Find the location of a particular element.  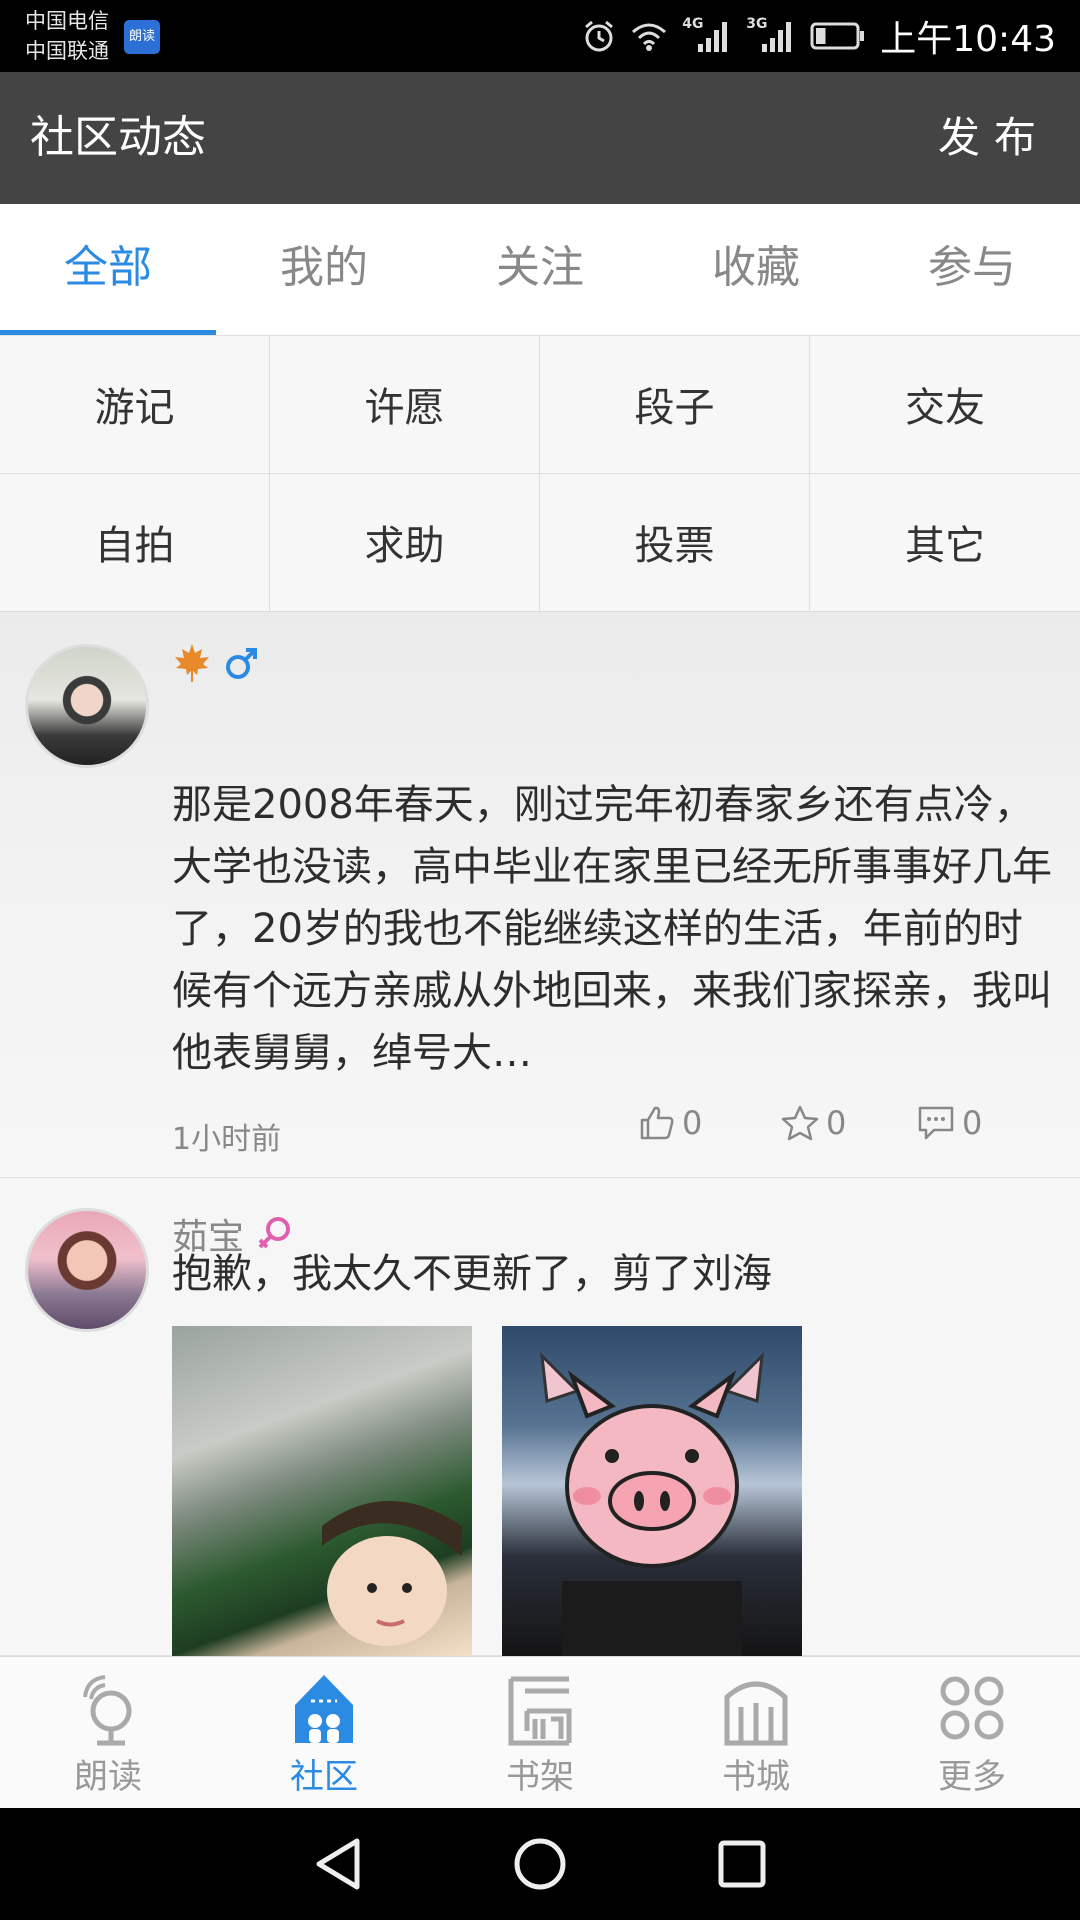

more-grid-icon is located at coordinates (972, 1708).